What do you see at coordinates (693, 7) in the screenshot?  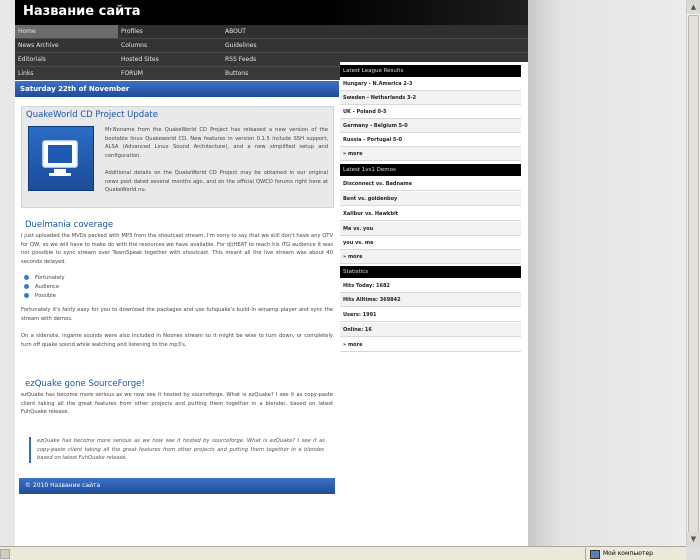 I see `scroll-up-icon: ▲` at bounding box center [693, 7].